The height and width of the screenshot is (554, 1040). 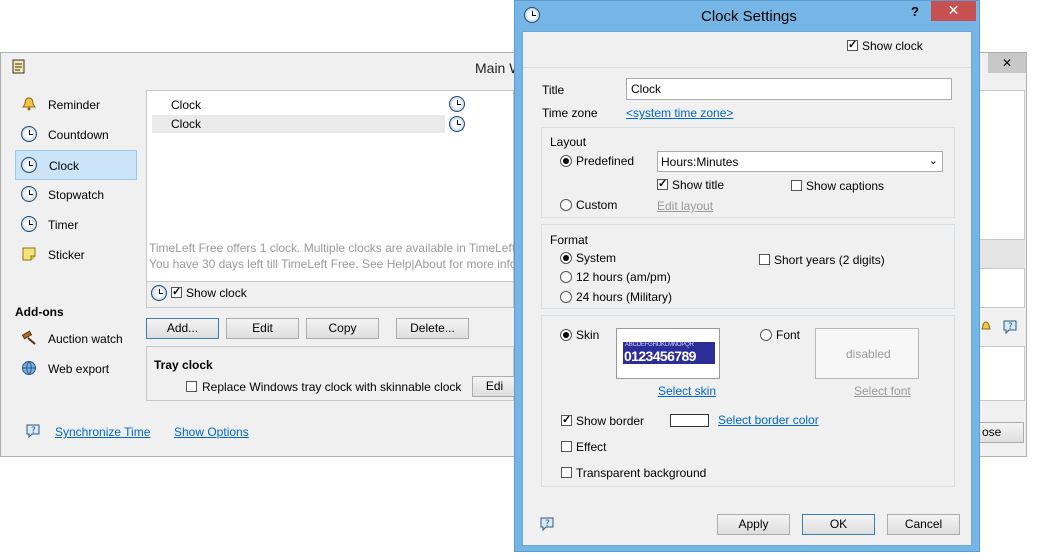 What do you see at coordinates (330, 293) in the screenshot?
I see `show-clock-row: Show clock` at bounding box center [330, 293].